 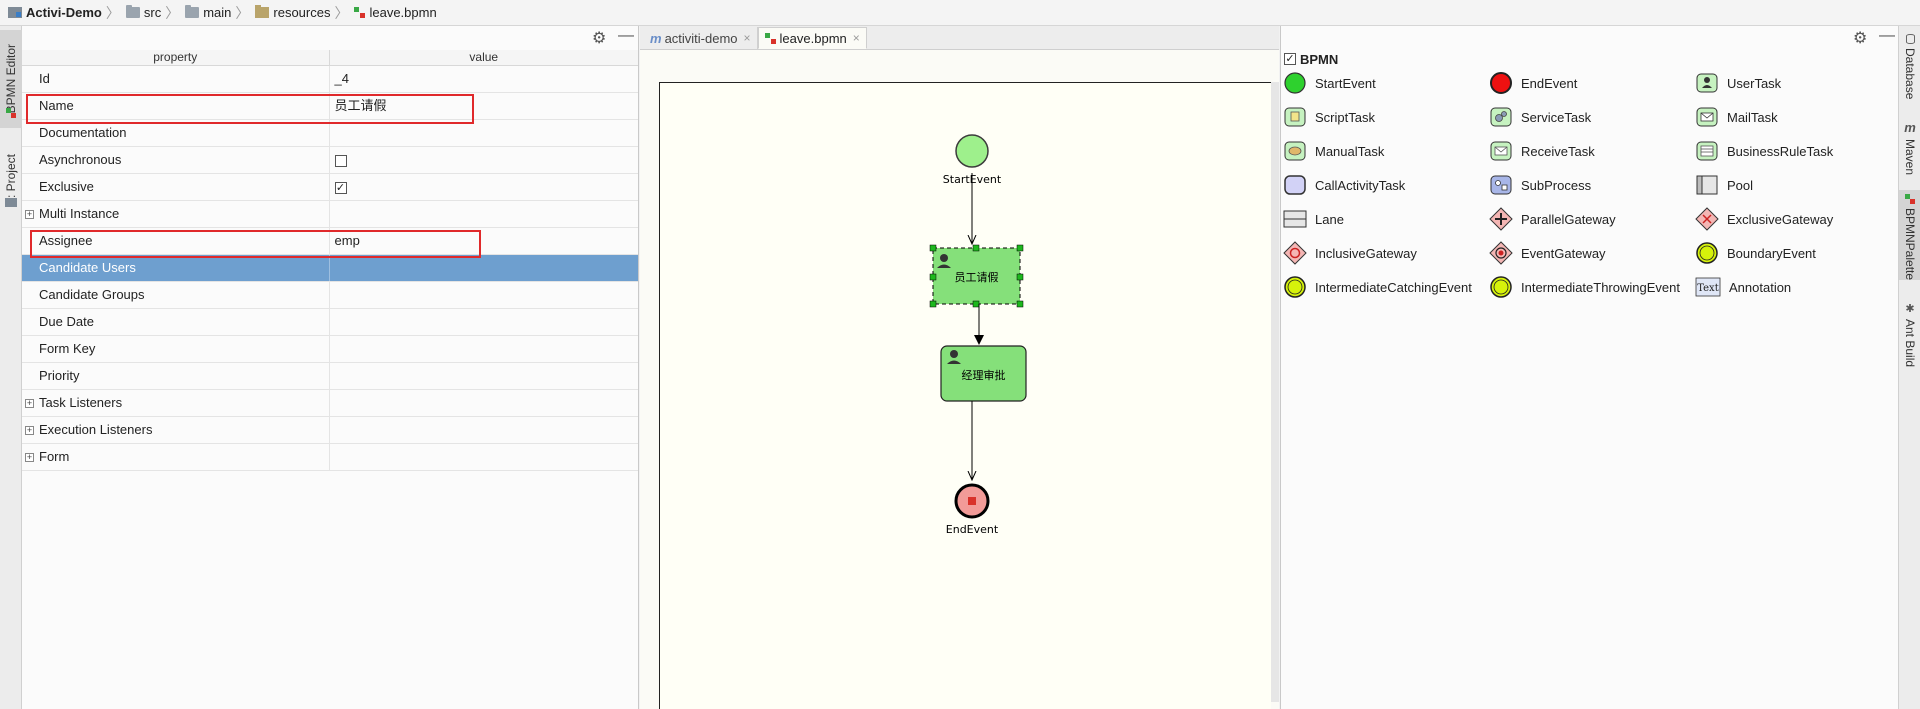 I want to click on palette-item-script-task: ScriptTask, so click(x=1329, y=117).